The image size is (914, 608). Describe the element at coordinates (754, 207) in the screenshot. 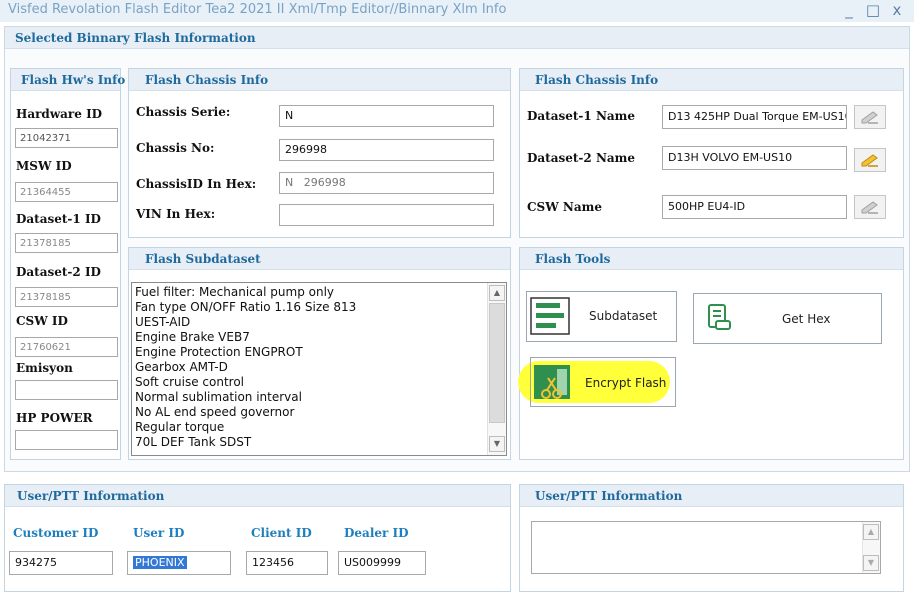

I see `csw-name-field: 500HP EU4-ID` at that location.